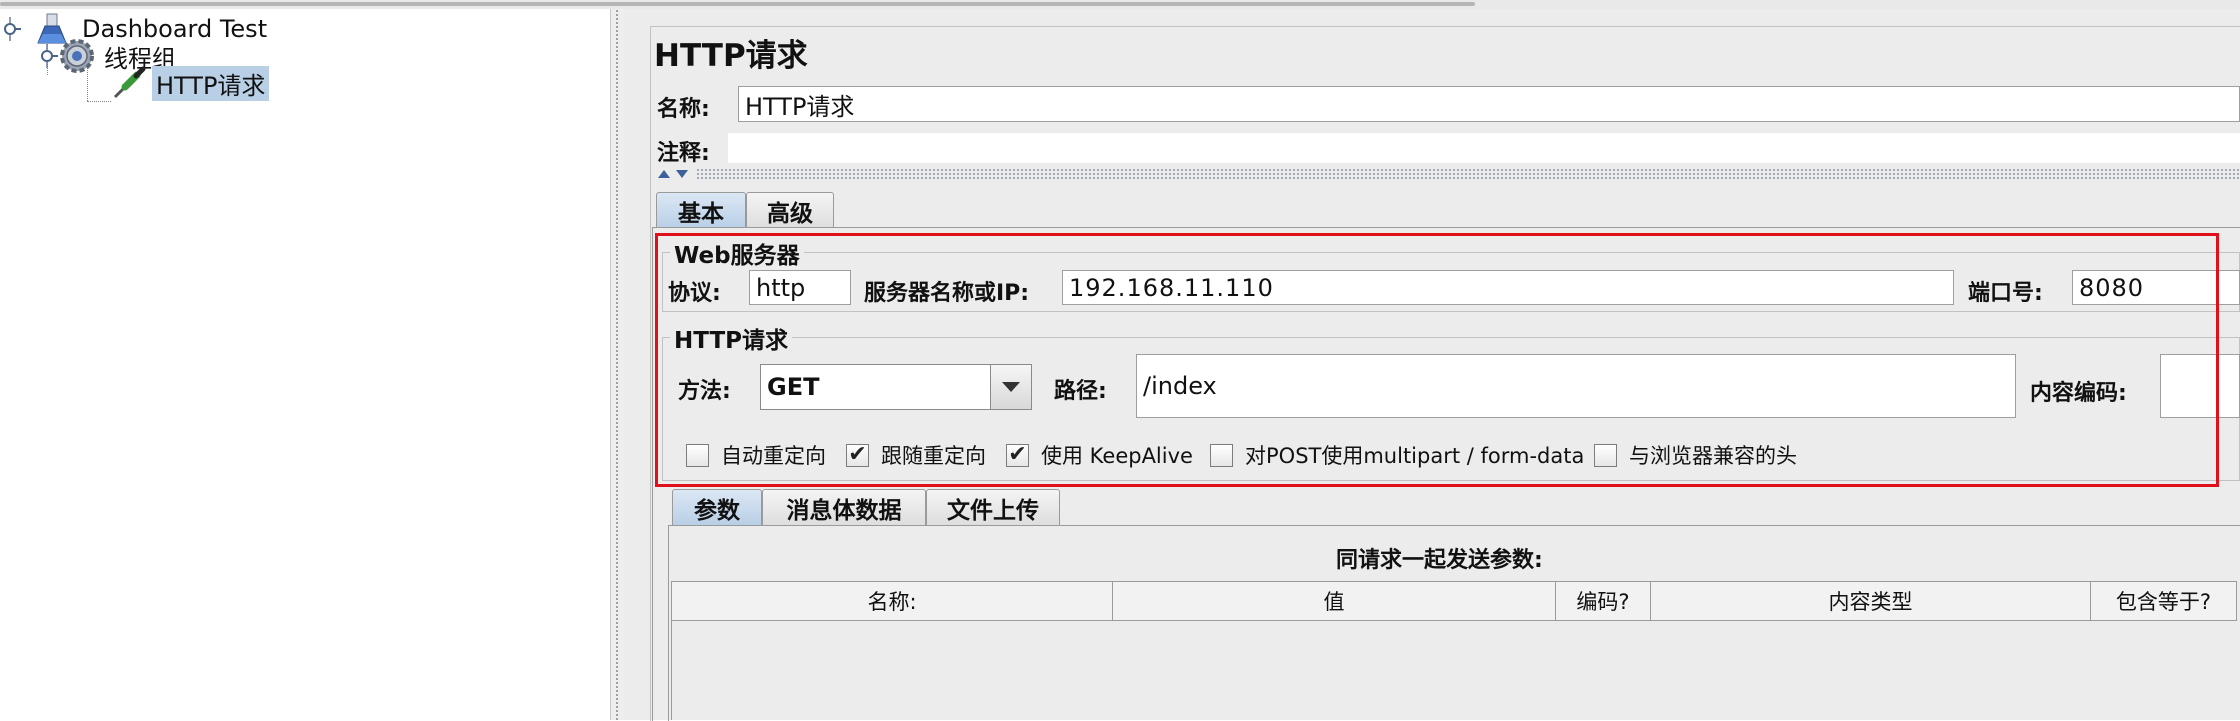 This screenshot has width=2240, height=721. Describe the element at coordinates (1334, 601) in the screenshot. I see `column-header-value: 值` at that location.